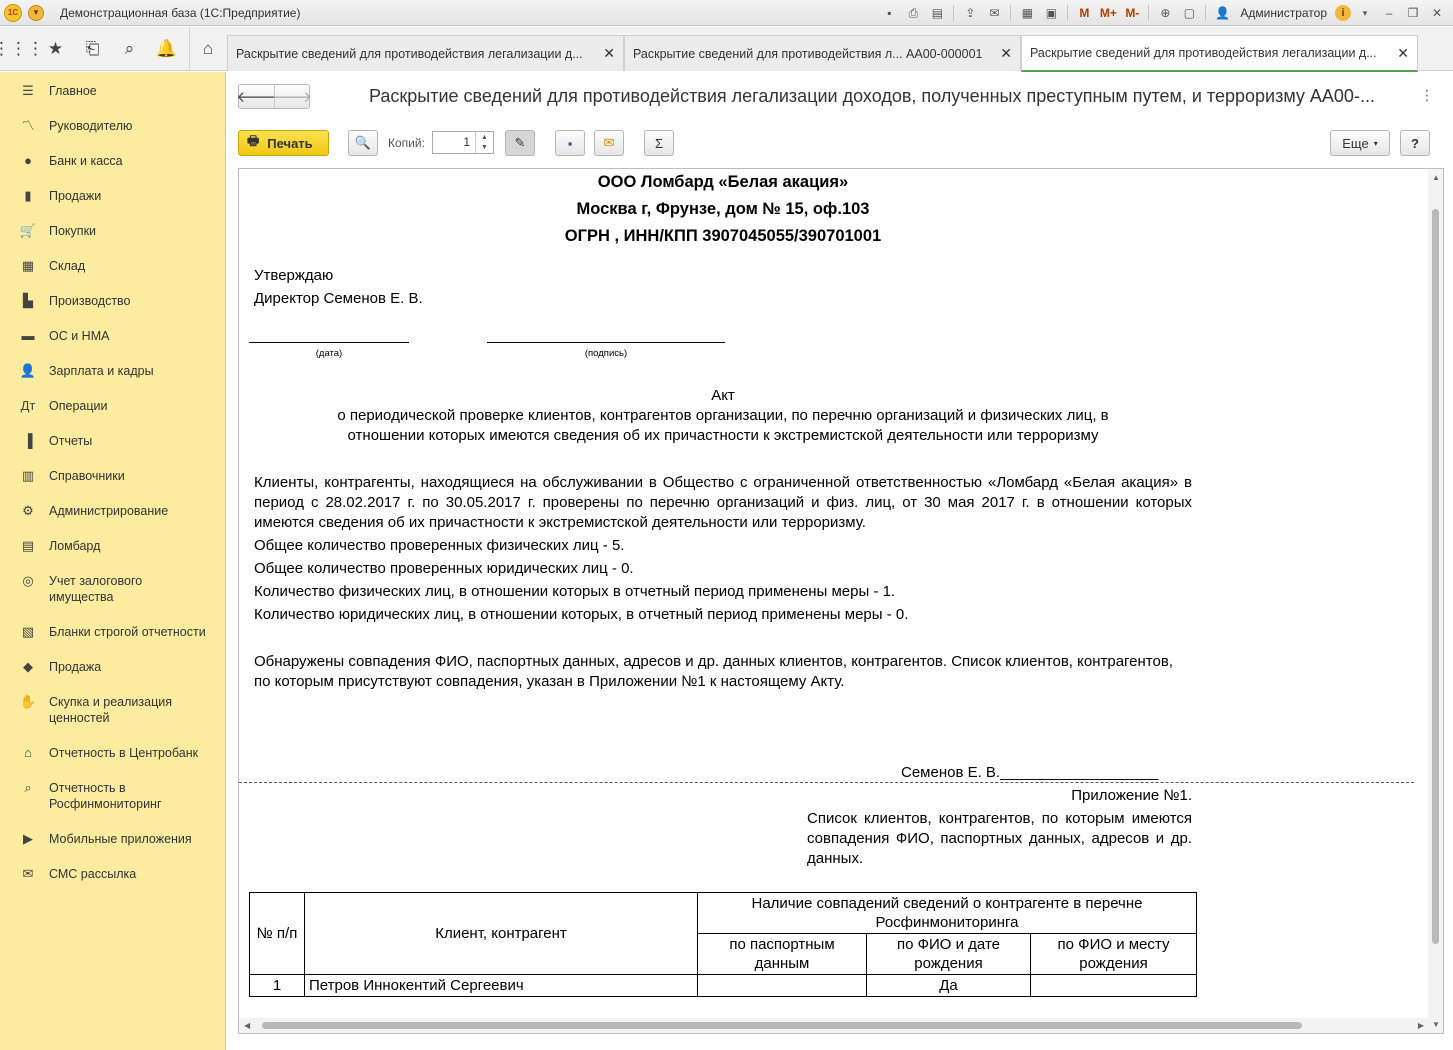 The height and width of the screenshot is (1050, 1453). What do you see at coordinates (79, 336) in the screenshot?
I see `sidebar-item-label: ОС и НМА` at bounding box center [79, 336].